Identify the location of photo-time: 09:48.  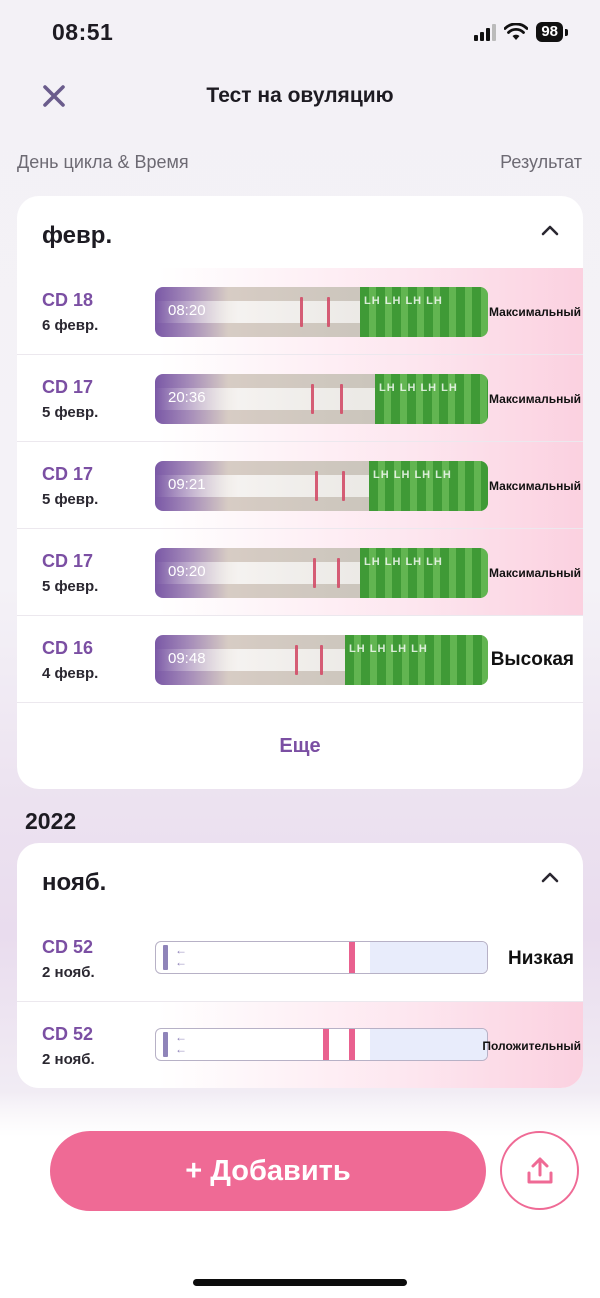
(187, 658).